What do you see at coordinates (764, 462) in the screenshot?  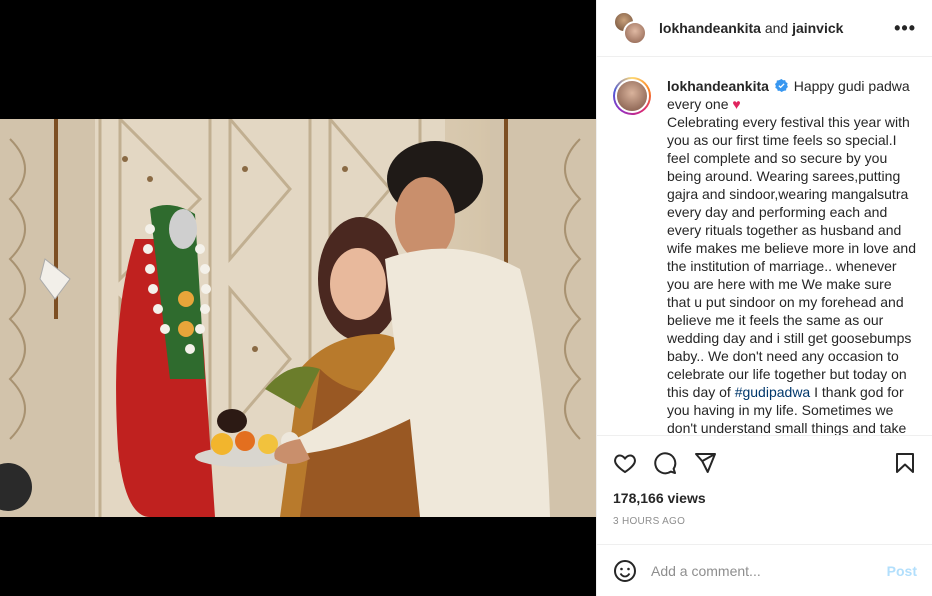 I see `action-bar` at bounding box center [764, 462].